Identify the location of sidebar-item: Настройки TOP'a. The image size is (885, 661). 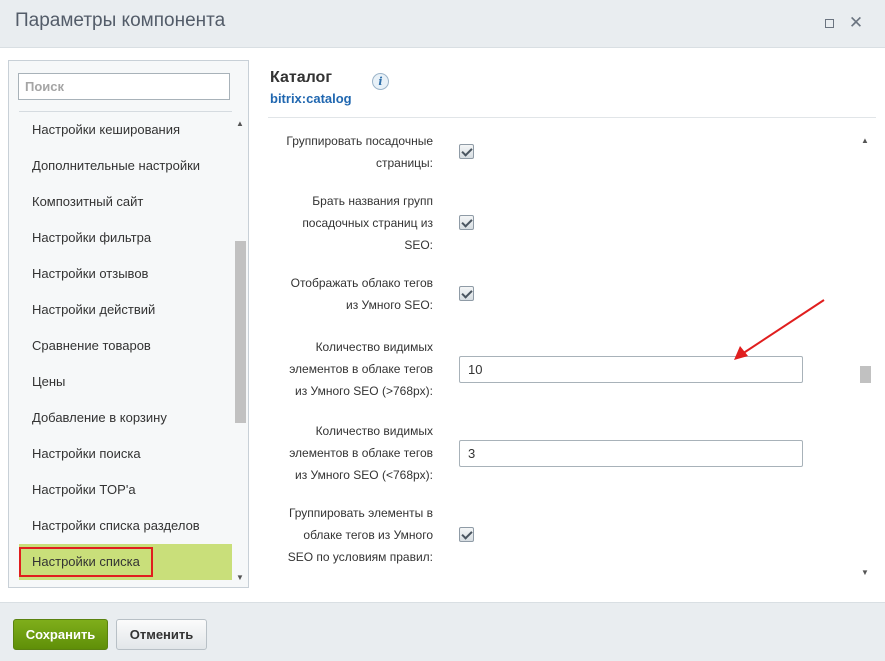
(125, 490).